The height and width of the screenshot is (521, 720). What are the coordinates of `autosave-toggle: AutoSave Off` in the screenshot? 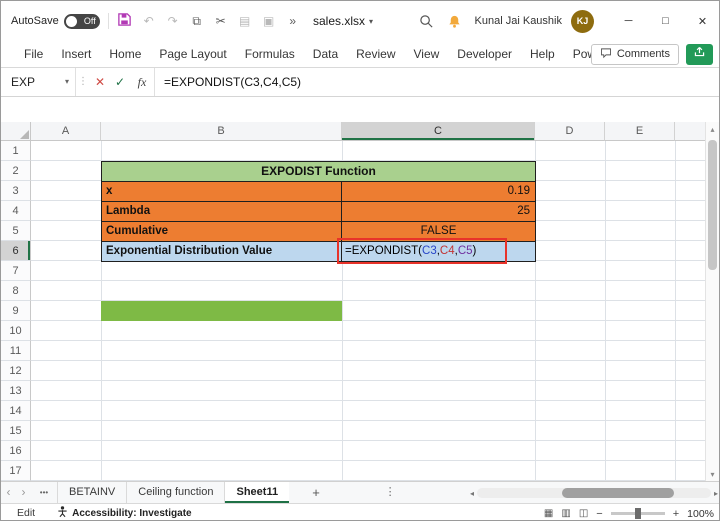 It's located at (55, 21).